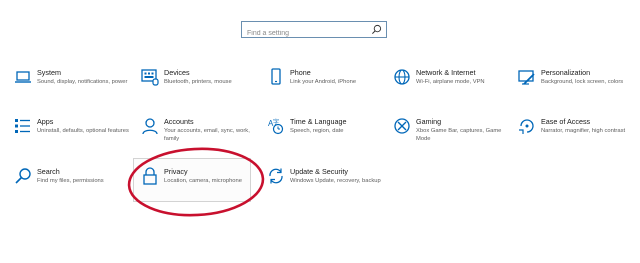  I want to click on tile-description: Link your Android, iPhone, so click(323, 82).